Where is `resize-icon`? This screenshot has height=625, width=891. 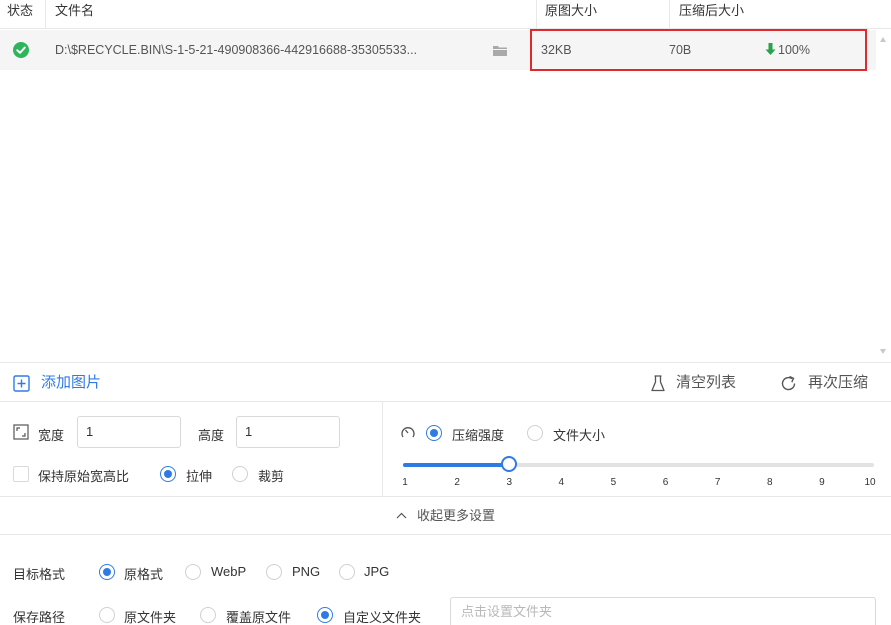 resize-icon is located at coordinates (21, 432).